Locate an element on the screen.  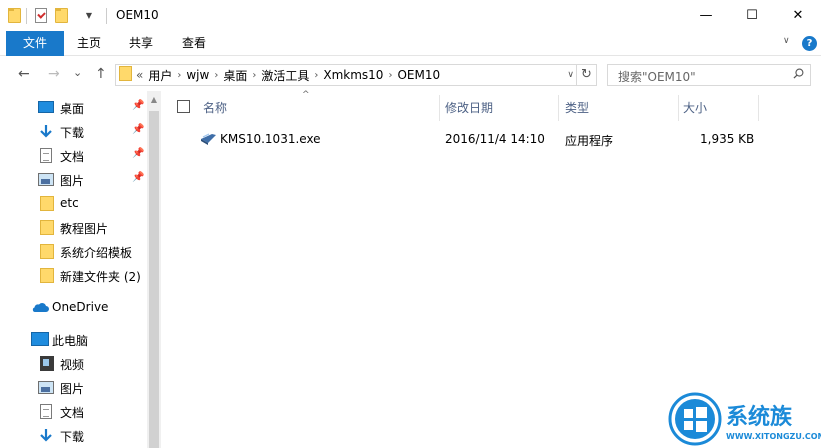
sidebar-item-new-folder-2: 新建文件夹 (2) is located at coordinates (73, 275).